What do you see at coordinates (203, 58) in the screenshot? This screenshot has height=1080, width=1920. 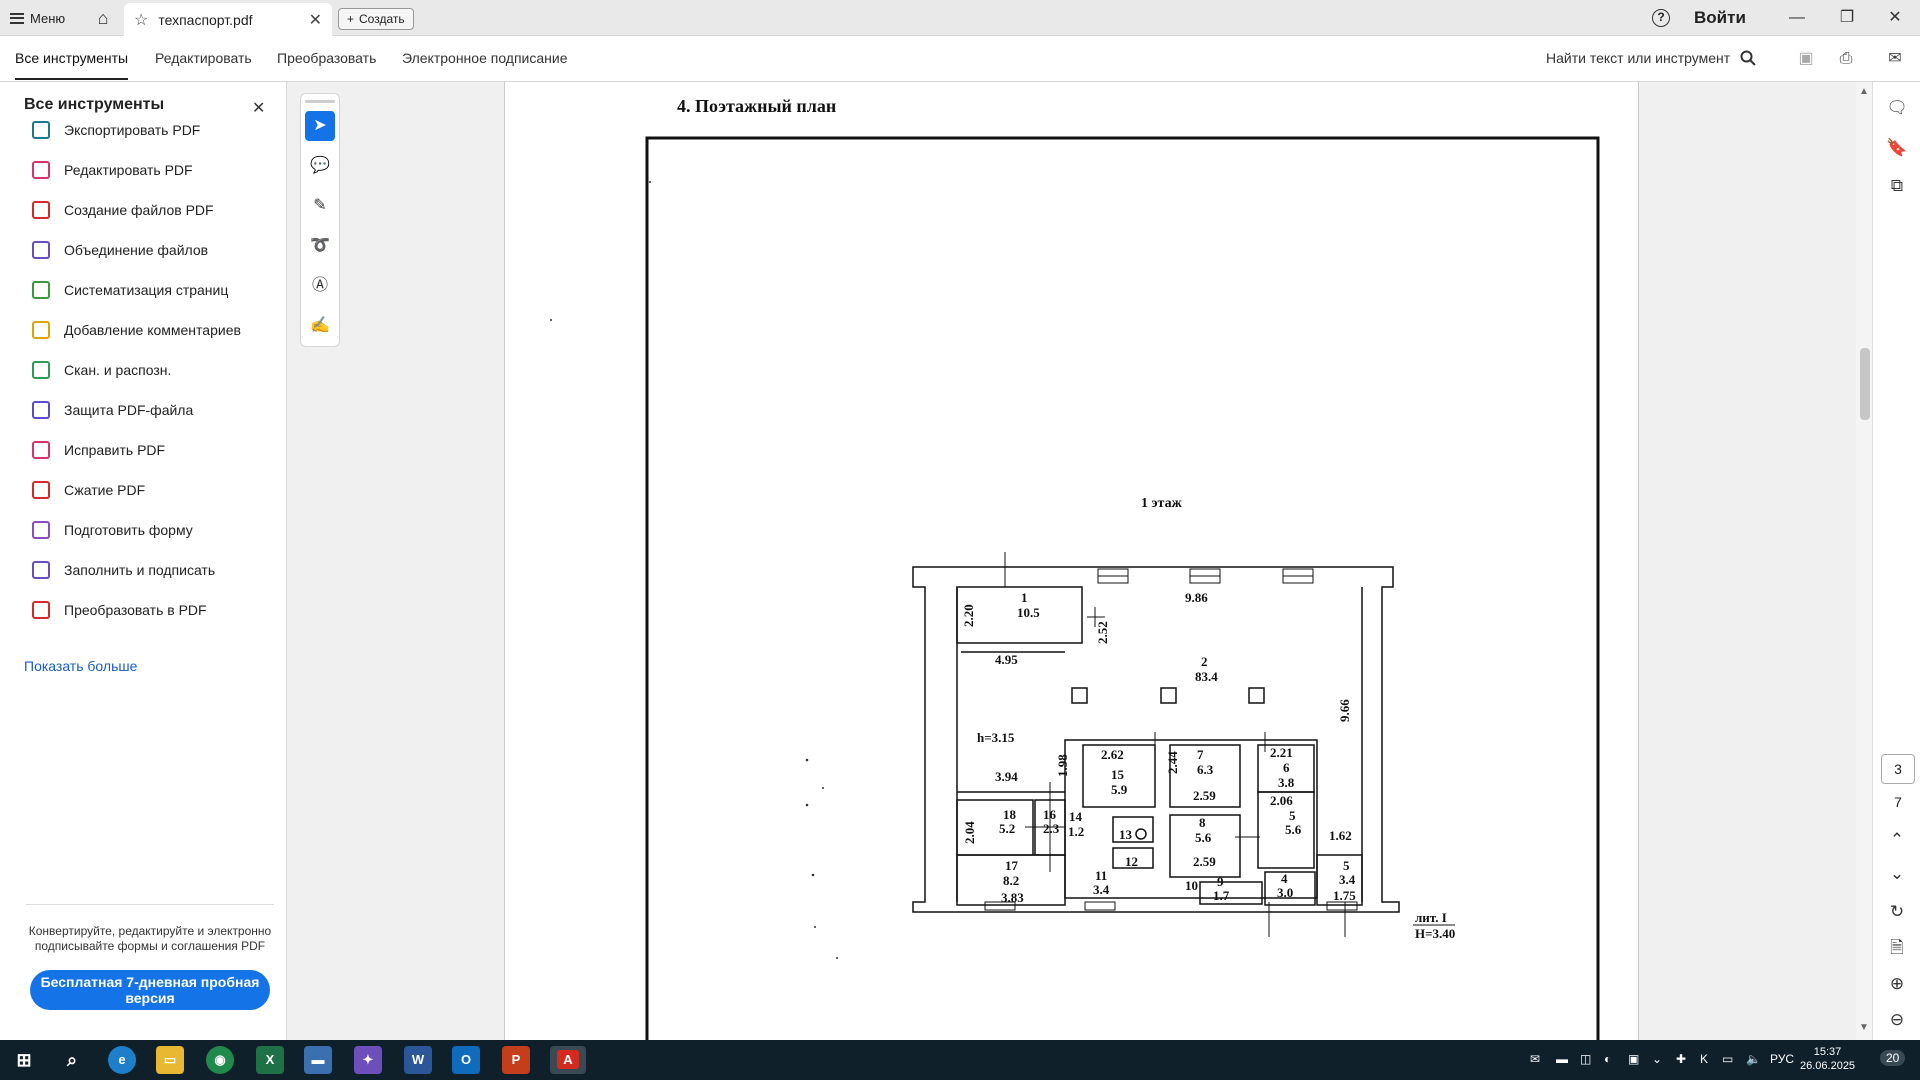 I see `tab-edit: Редактировать` at bounding box center [203, 58].